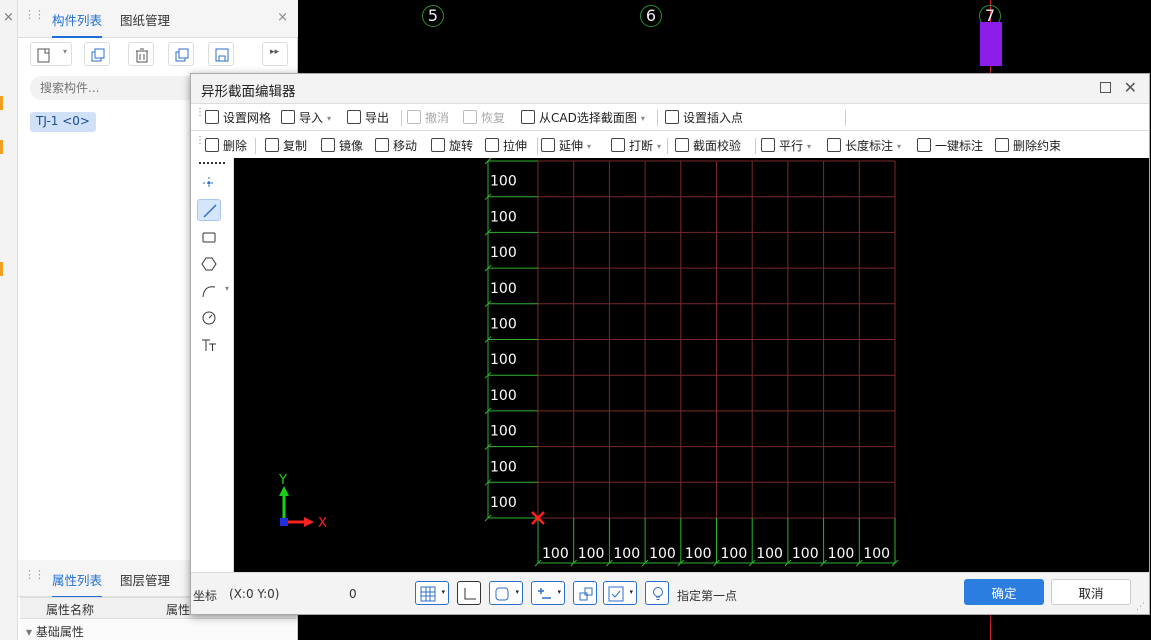 The height and width of the screenshot is (640, 1151). Describe the element at coordinates (1130, 87) in the screenshot. I see `close-icon: ✕` at that location.